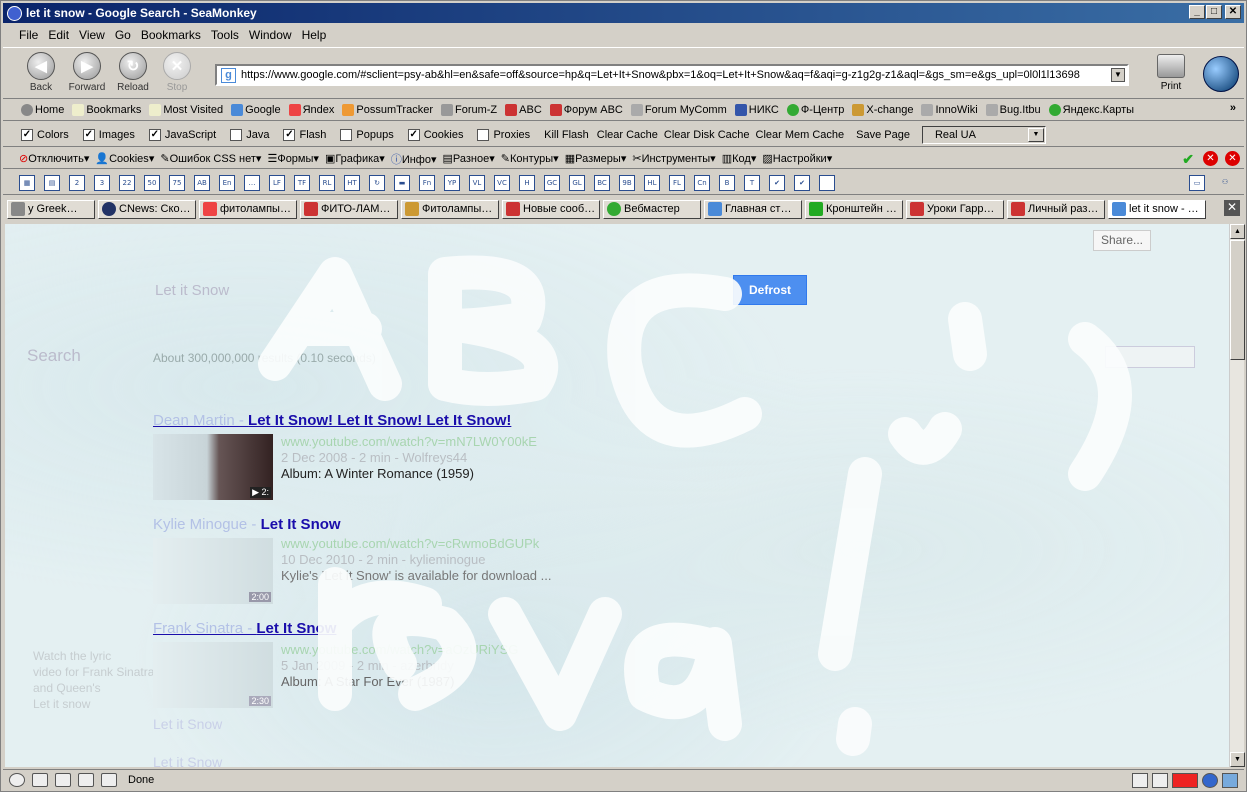 This screenshot has height=792, width=1247. What do you see at coordinates (502, 182) in the screenshot?
I see `tool-vc-icon: VC` at bounding box center [502, 182].